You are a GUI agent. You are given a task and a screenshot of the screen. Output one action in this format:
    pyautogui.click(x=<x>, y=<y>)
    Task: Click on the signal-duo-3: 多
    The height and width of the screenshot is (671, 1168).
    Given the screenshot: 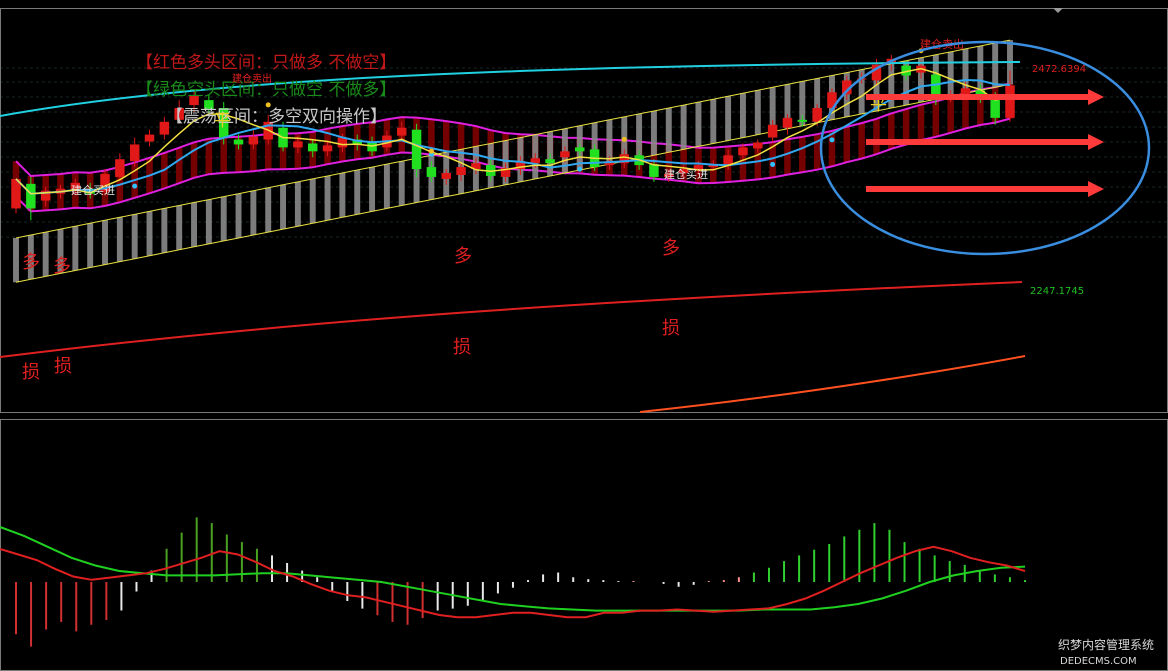 What is the action you would take?
    pyautogui.click(x=463, y=256)
    